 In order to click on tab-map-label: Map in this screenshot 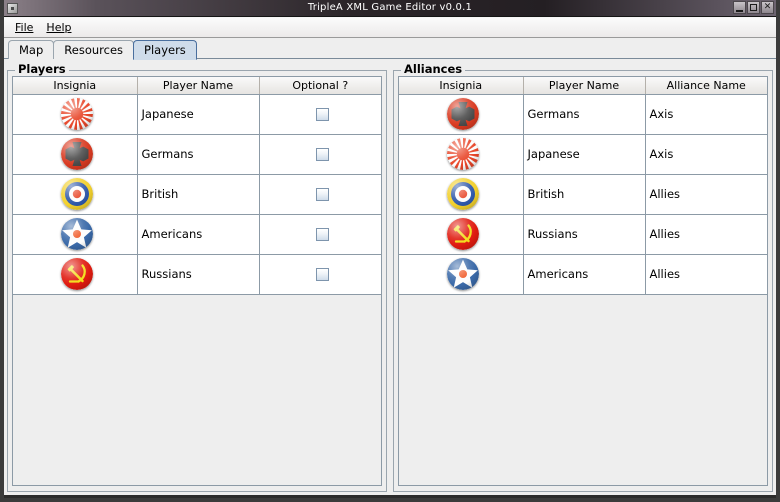, I will do `click(31, 50)`.